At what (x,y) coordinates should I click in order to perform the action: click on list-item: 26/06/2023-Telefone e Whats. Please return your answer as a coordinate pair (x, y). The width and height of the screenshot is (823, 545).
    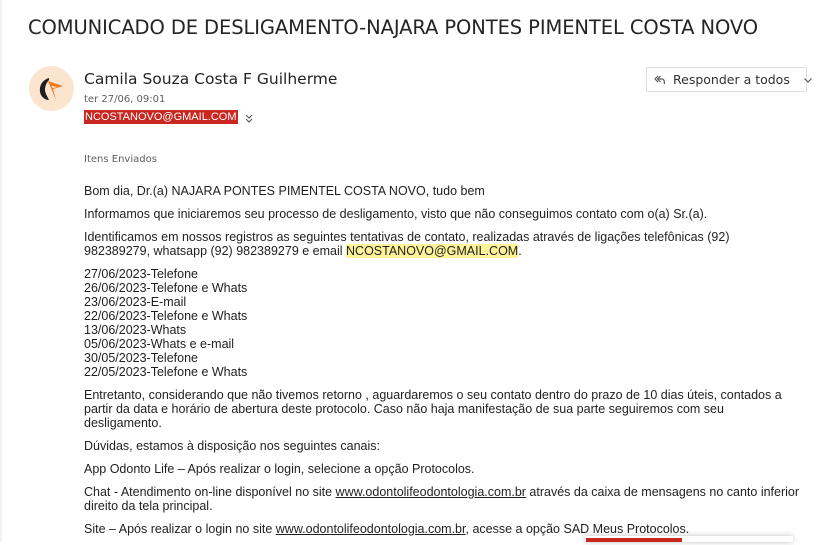
    Looking at the image, I should click on (166, 288).